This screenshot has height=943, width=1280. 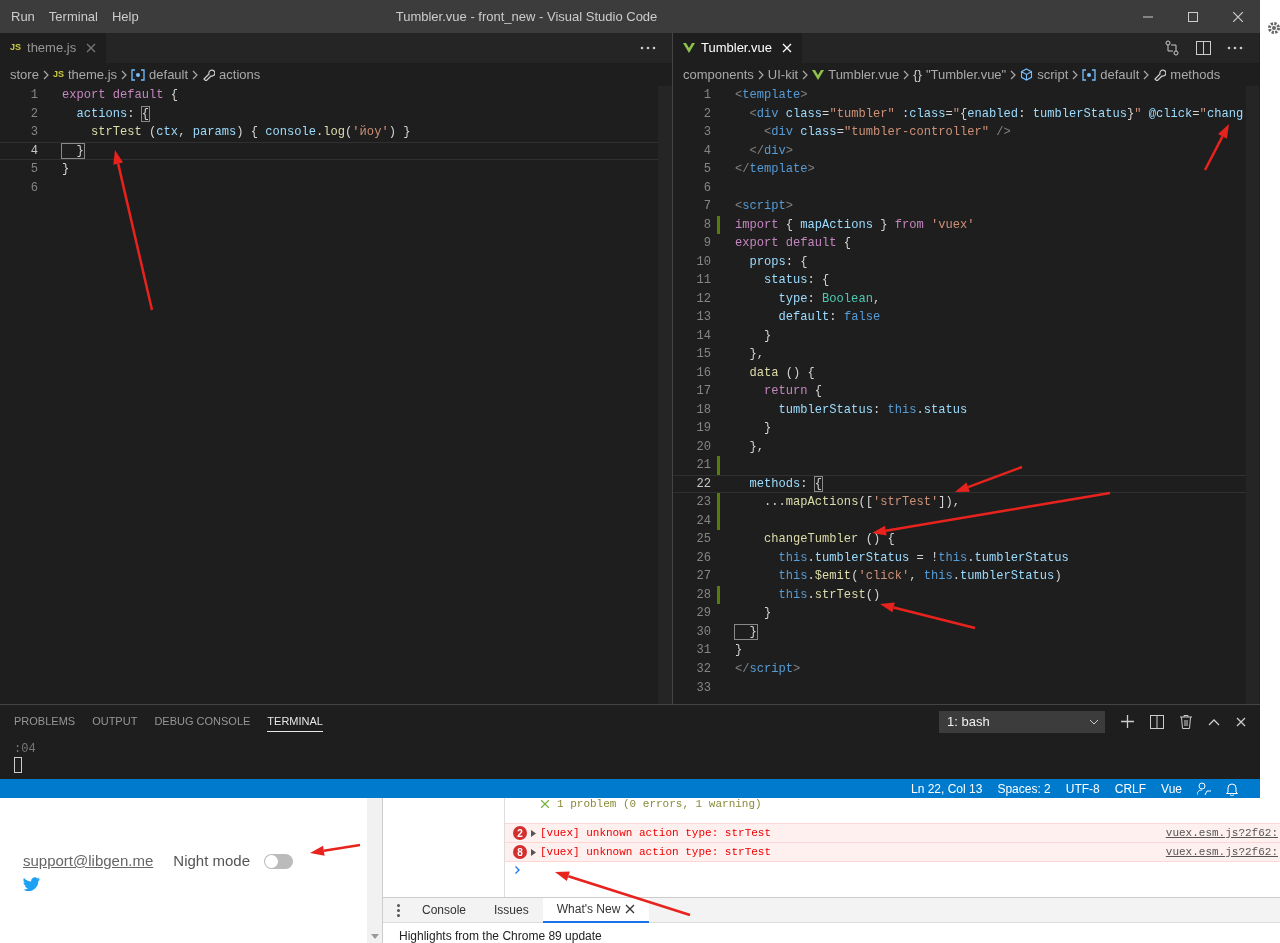 What do you see at coordinates (1187, 74) in the screenshot?
I see `breadcrumb-item: methods` at bounding box center [1187, 74].